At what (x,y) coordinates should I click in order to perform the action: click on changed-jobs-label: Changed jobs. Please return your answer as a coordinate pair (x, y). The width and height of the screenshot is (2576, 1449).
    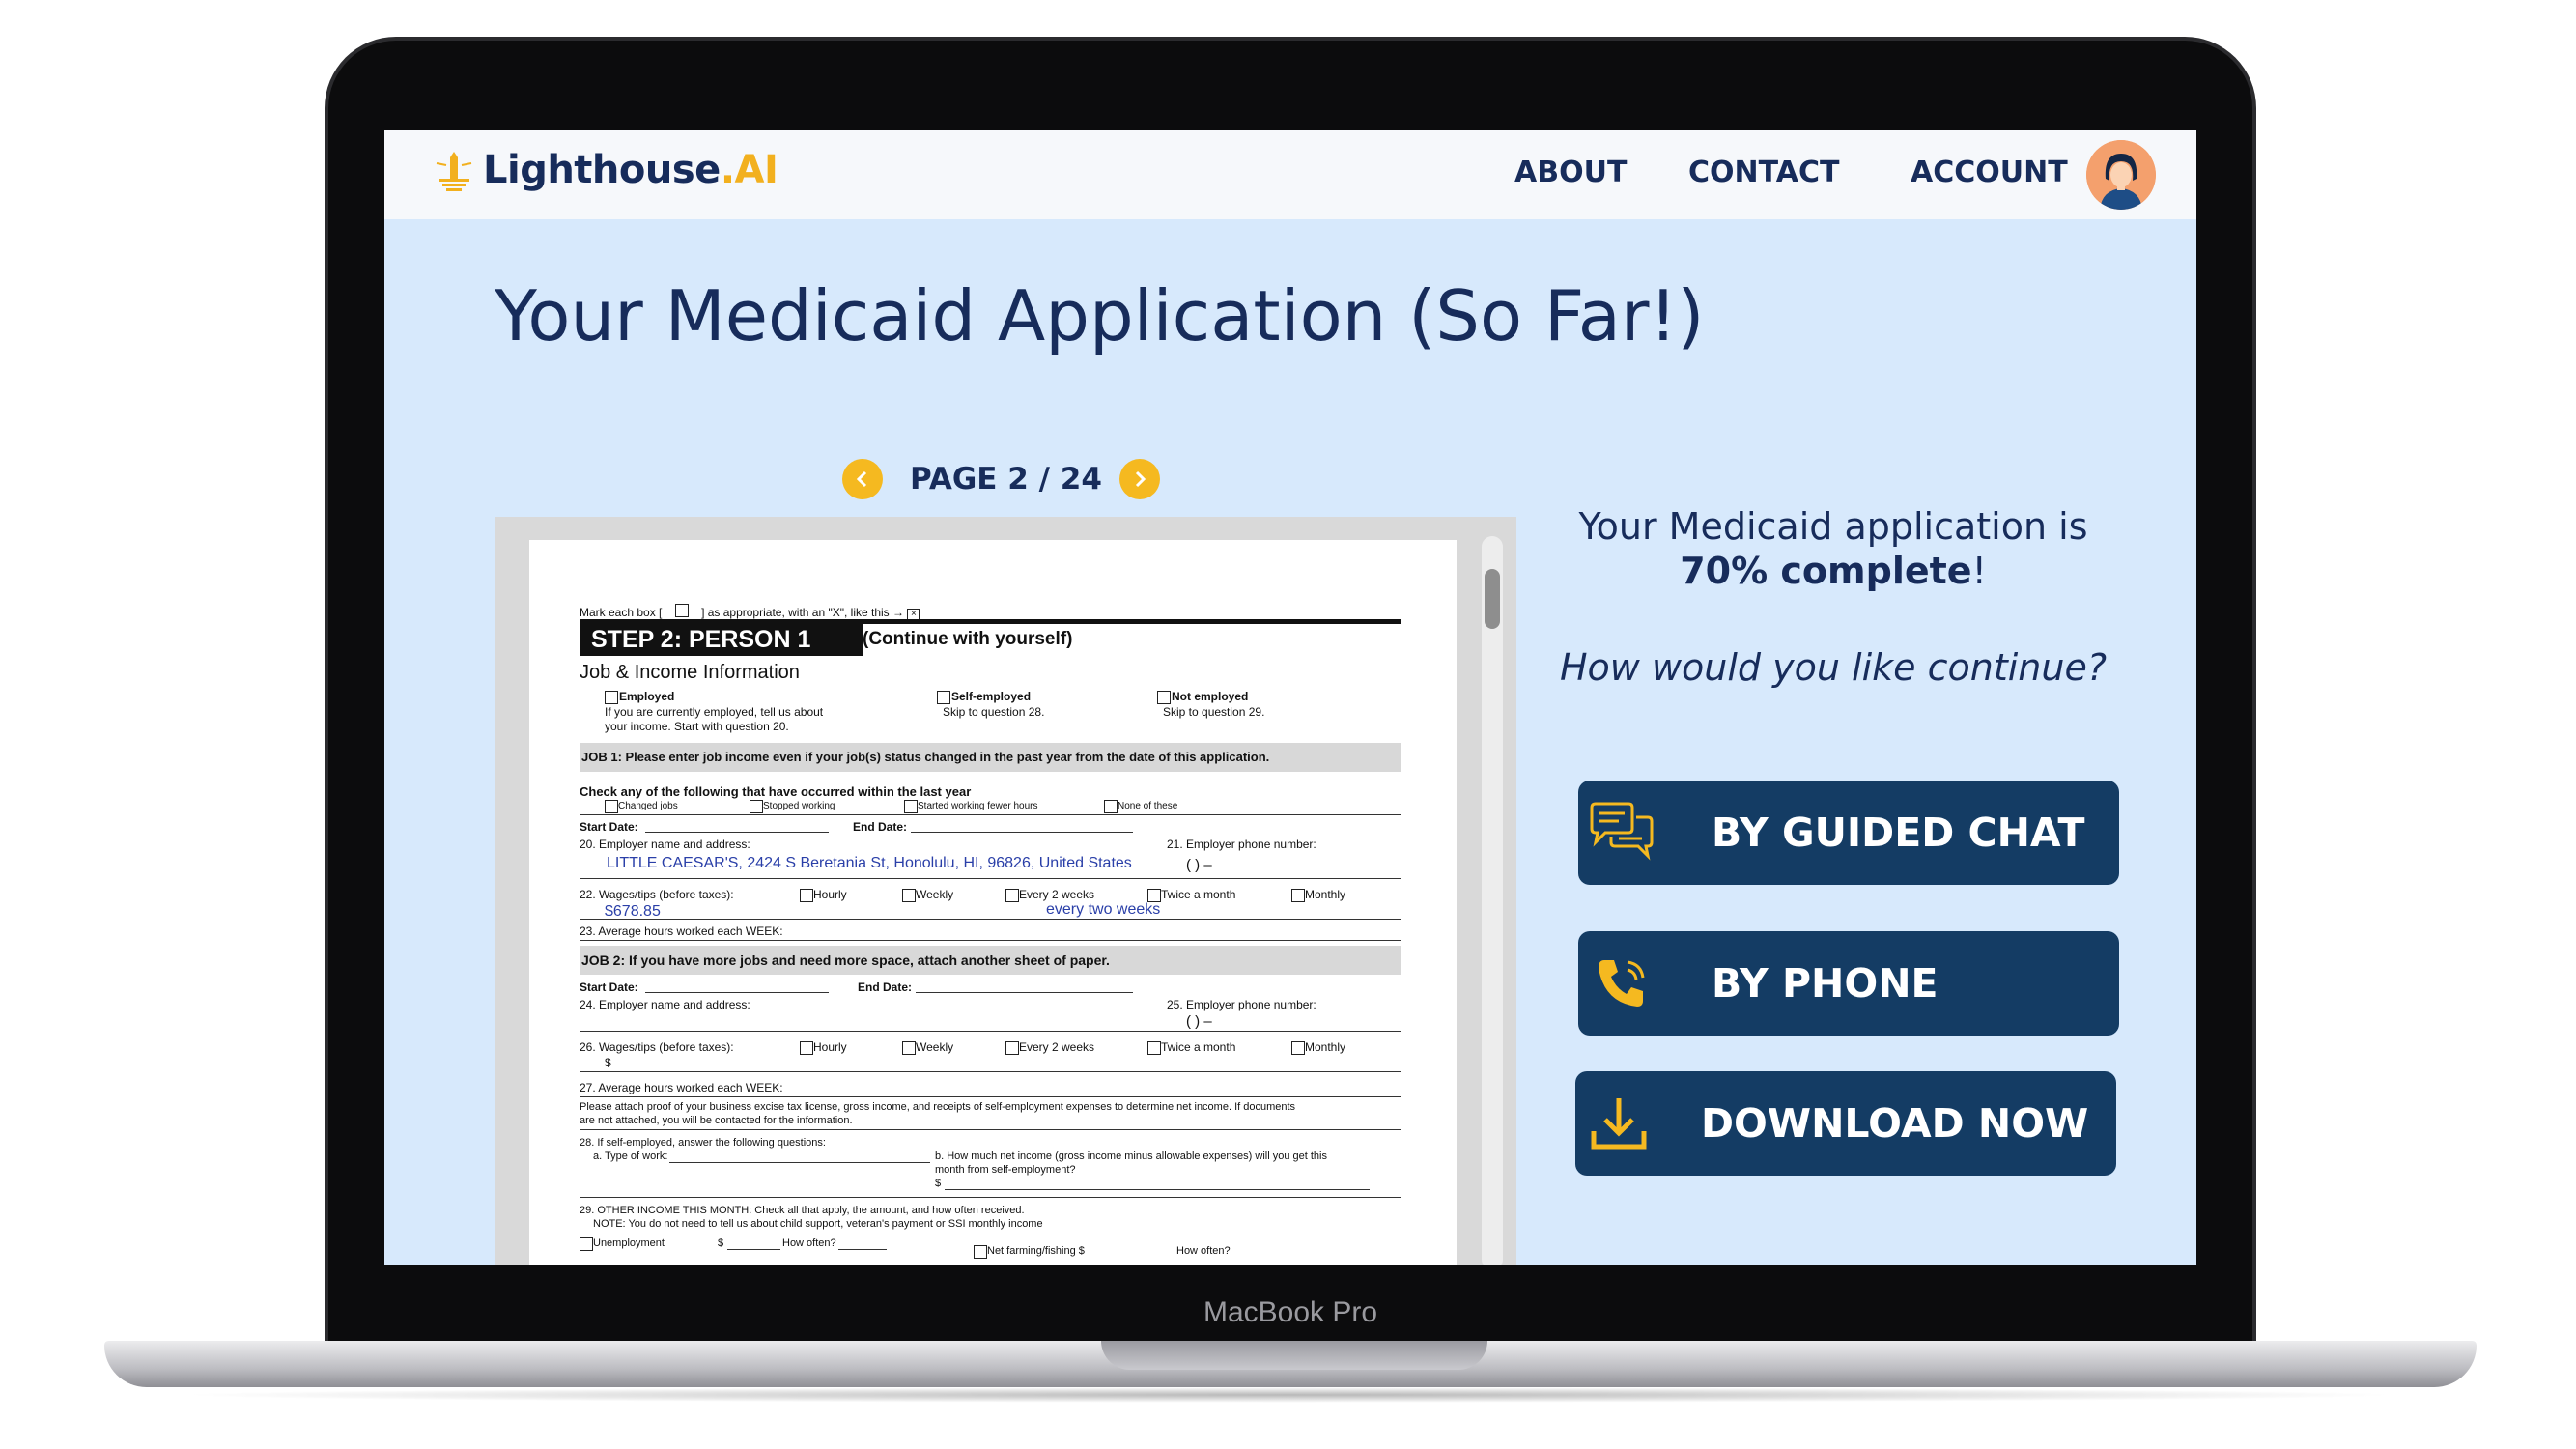
    Looking at the image, I should click on (648, 806).